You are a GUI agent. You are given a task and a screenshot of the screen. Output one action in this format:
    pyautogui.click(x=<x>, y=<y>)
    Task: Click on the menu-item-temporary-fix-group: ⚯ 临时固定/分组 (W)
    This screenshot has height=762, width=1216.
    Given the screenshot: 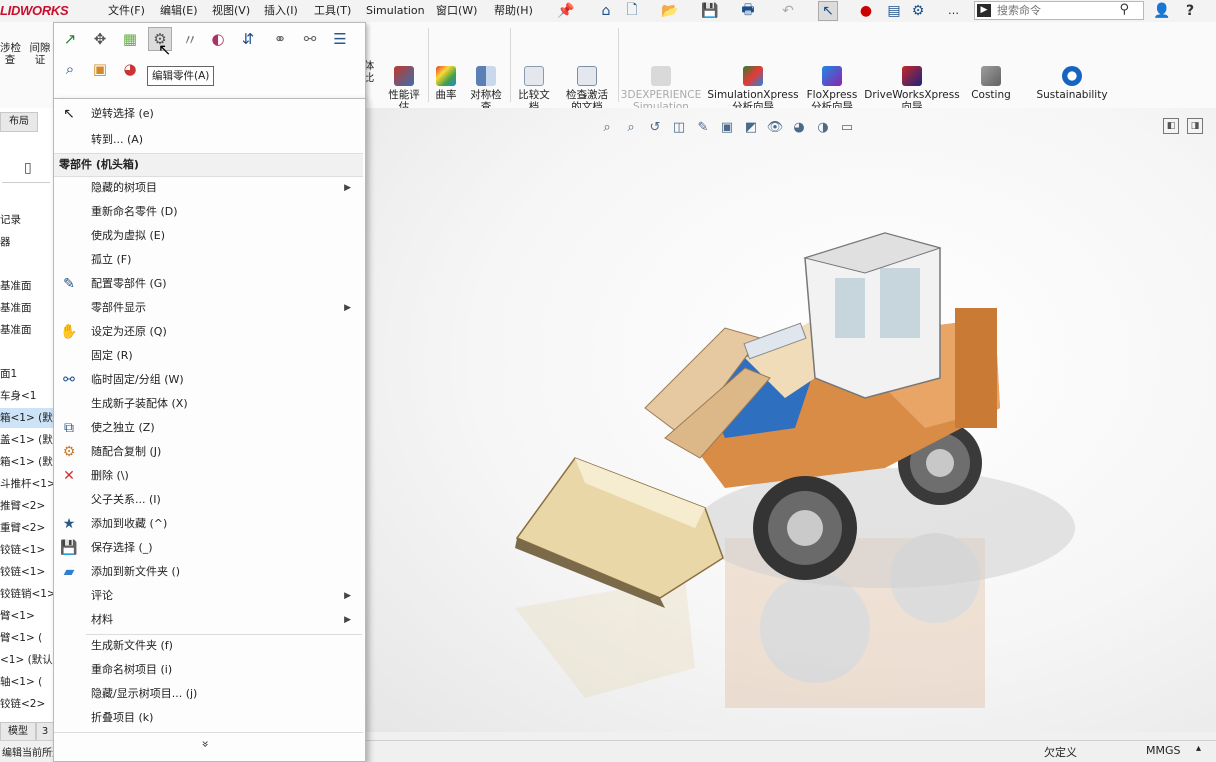 What is the action you would take?
    pyautogui.click(x=208, y=380)
    